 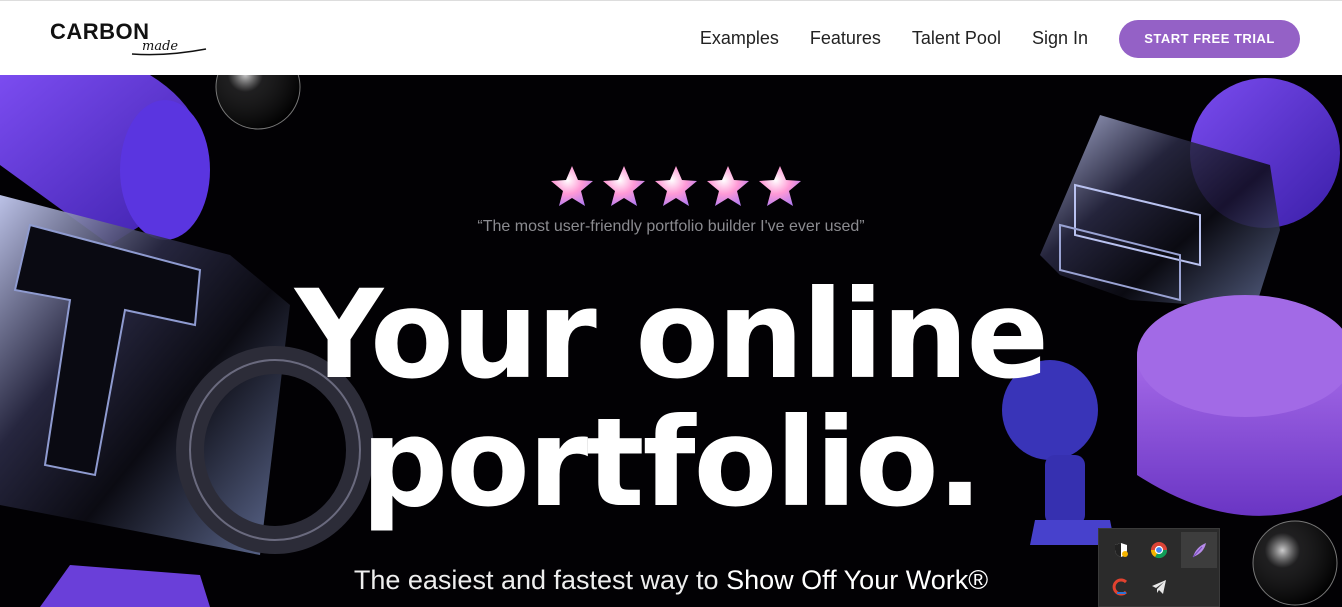 What do you see at coordinates (100, 31) in the screenshot?
I see `logo-wordmark: CARBON` at bounding box center [100, 31].